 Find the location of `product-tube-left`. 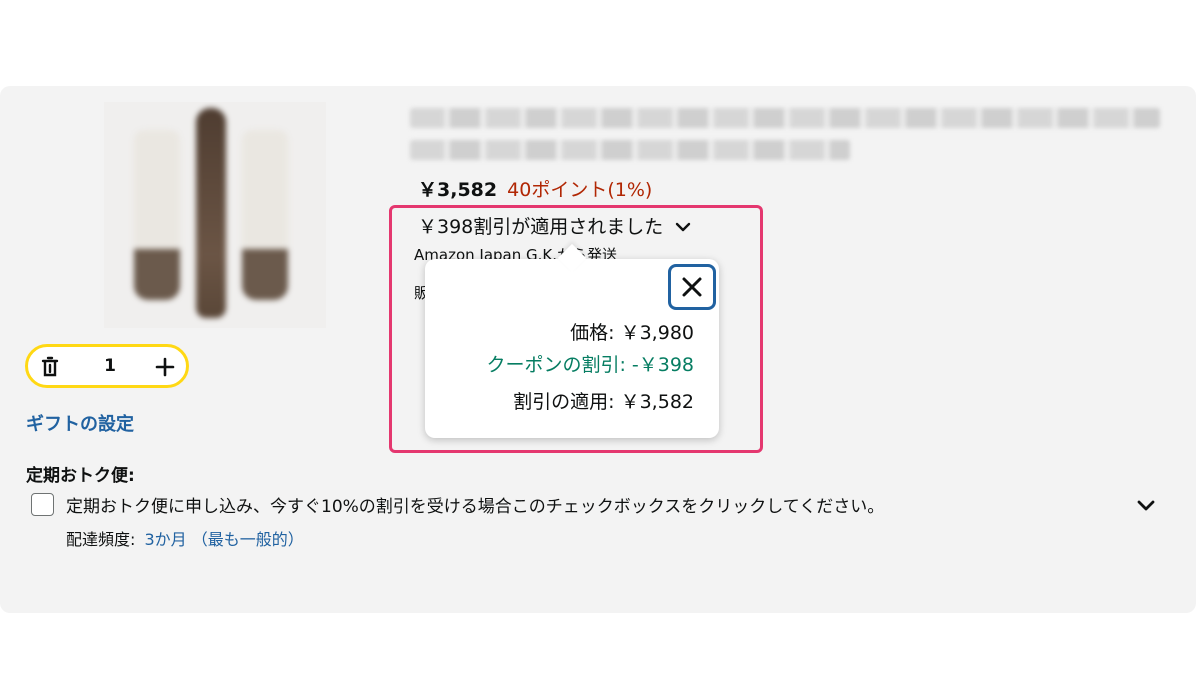

product-tube-left is located at coordinates (157, 215).